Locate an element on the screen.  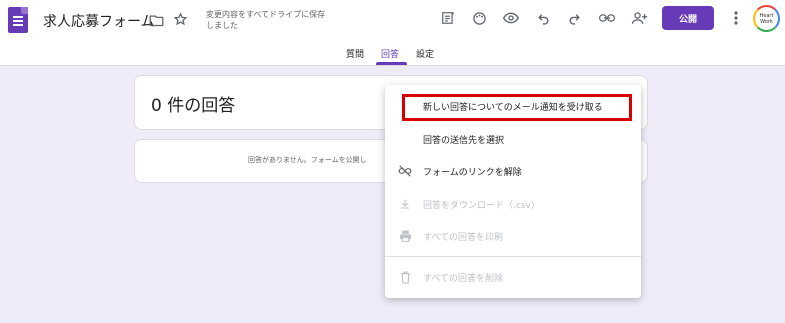
menu-divider is located at coordinates (513, 256).